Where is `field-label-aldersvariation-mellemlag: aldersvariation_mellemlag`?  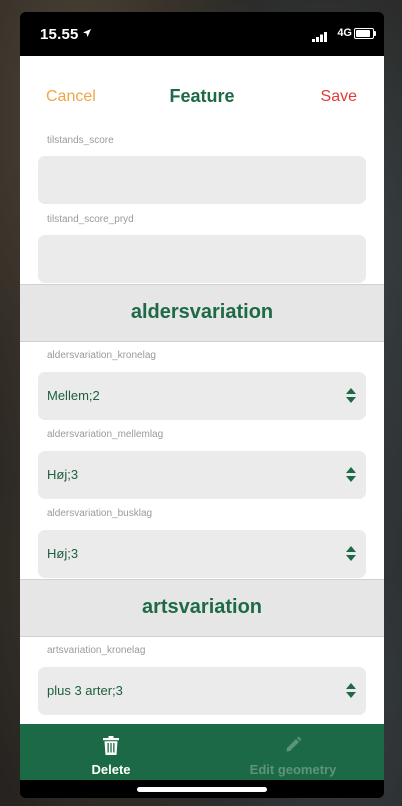 field-label-aldersvariation-mellemlag: aldersvariation_mellemlag is located at coordinates (105, 434).